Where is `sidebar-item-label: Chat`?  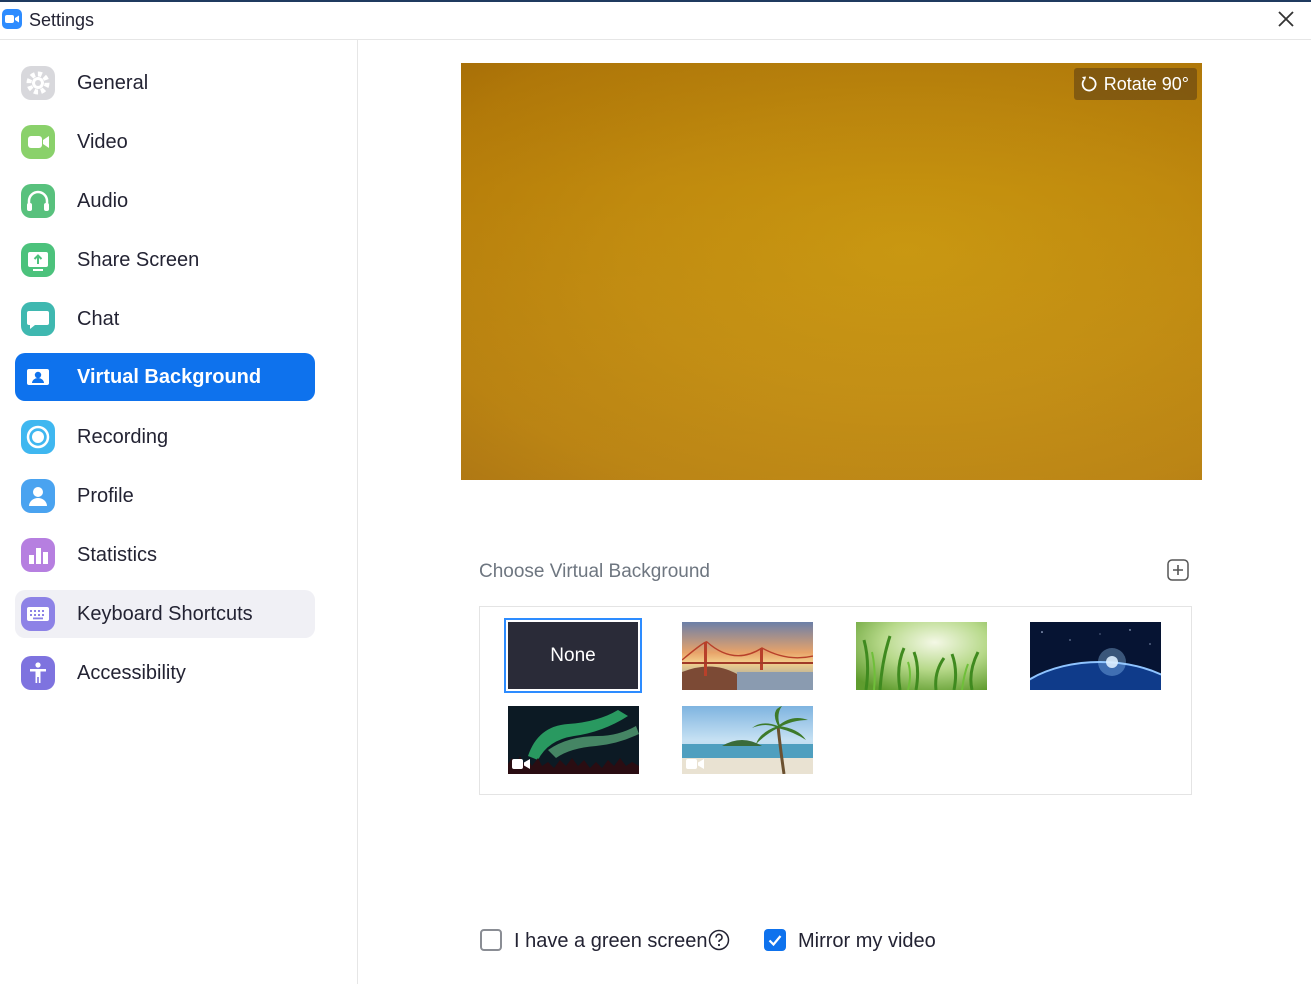 sidebar-item-label: Chat is located at coordinates (98, 319).